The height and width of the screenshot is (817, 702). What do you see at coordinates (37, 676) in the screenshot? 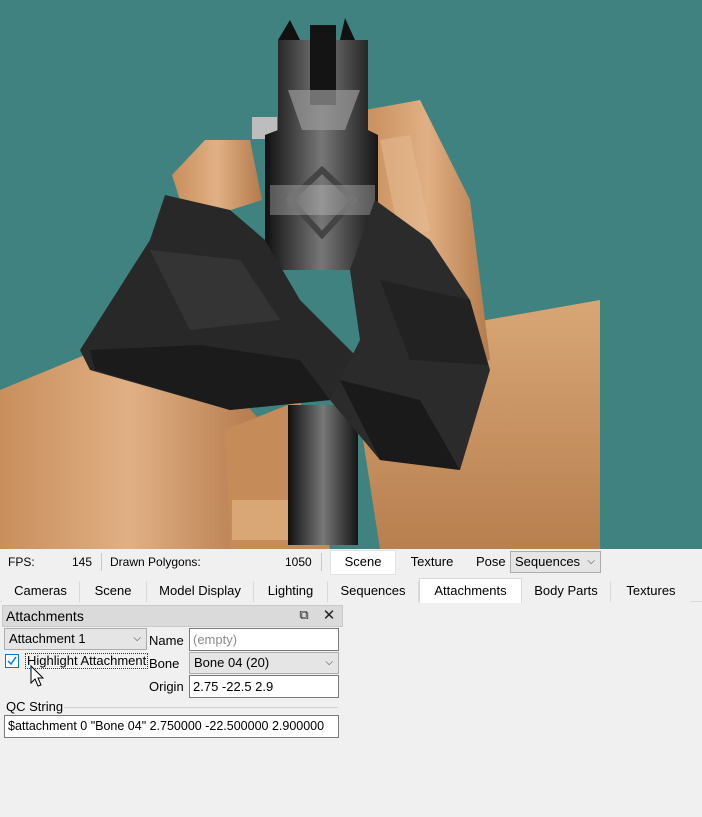
I see `mouse-cursor-icon` at bounding box center [37, 676].